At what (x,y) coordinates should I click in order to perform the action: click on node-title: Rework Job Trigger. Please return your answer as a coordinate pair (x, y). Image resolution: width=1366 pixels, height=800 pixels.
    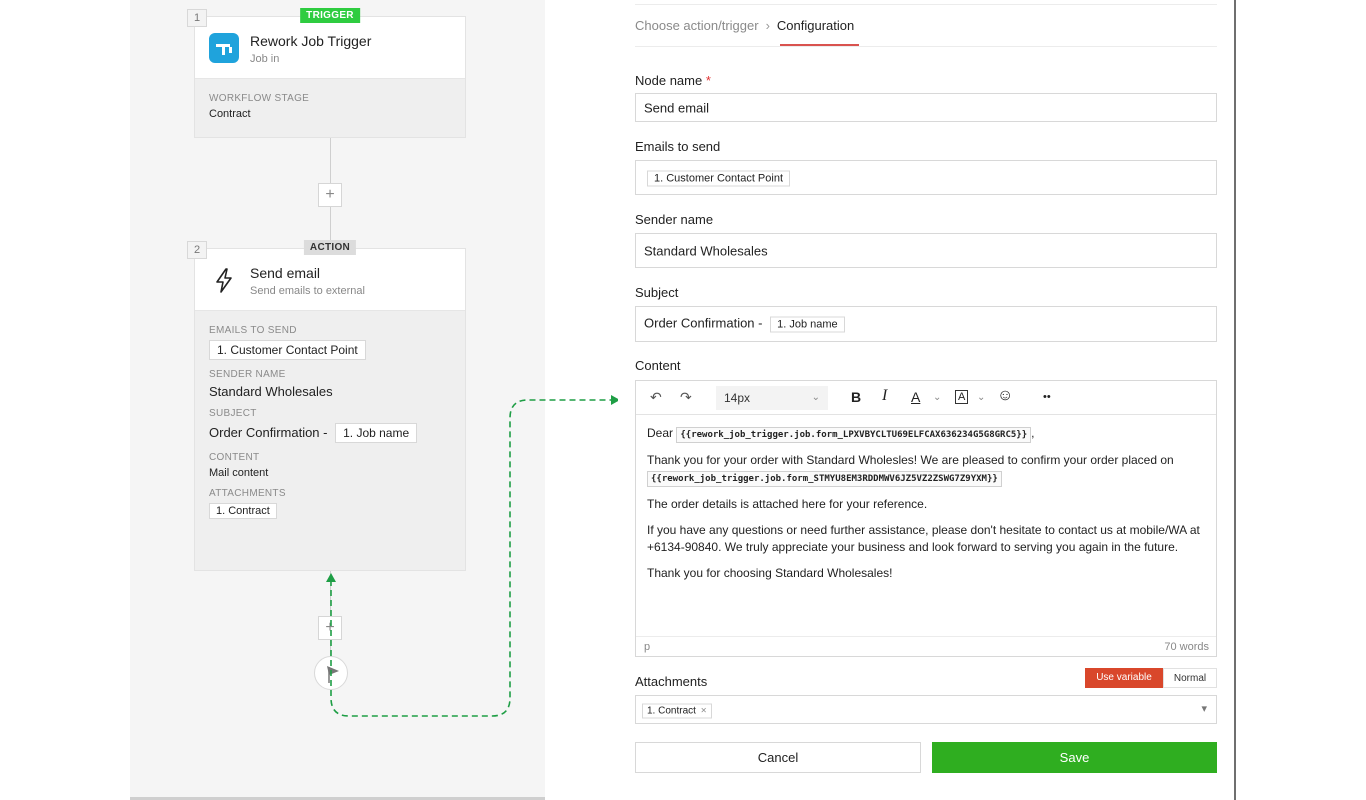
    Looking at the image, I should click on (311, 41).